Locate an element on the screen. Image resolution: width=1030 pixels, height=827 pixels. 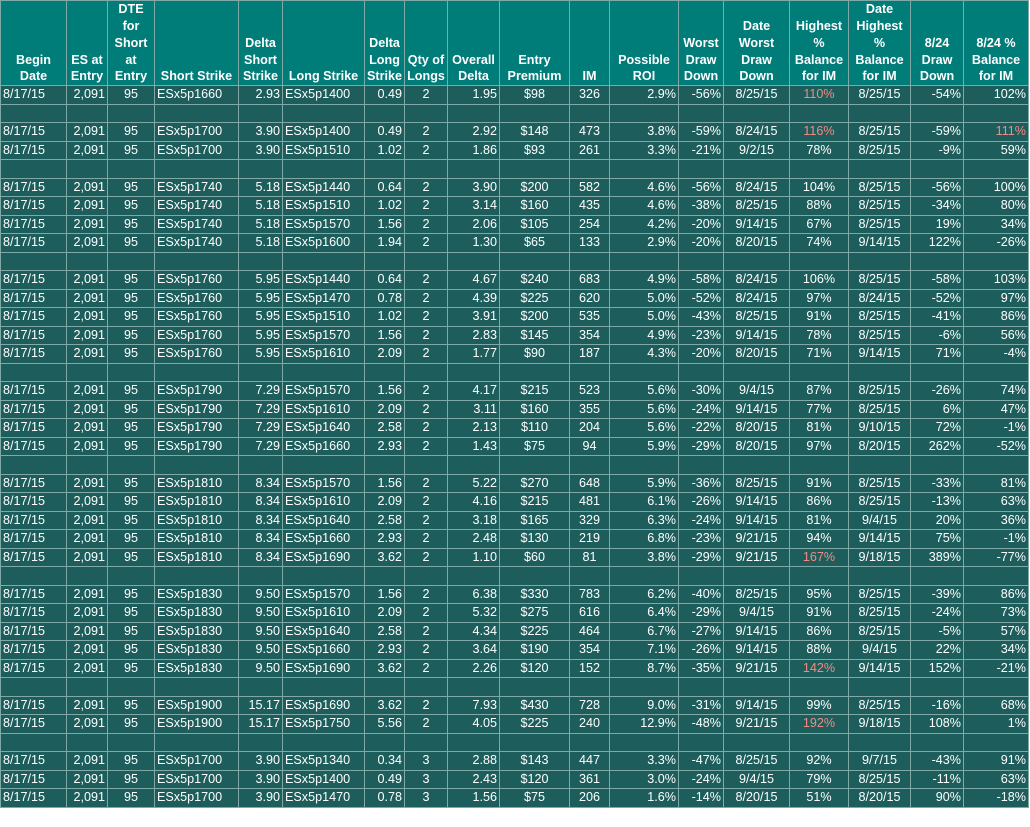
cell-long-strike: ESx5p1570 is located at coordinates (323, 483).